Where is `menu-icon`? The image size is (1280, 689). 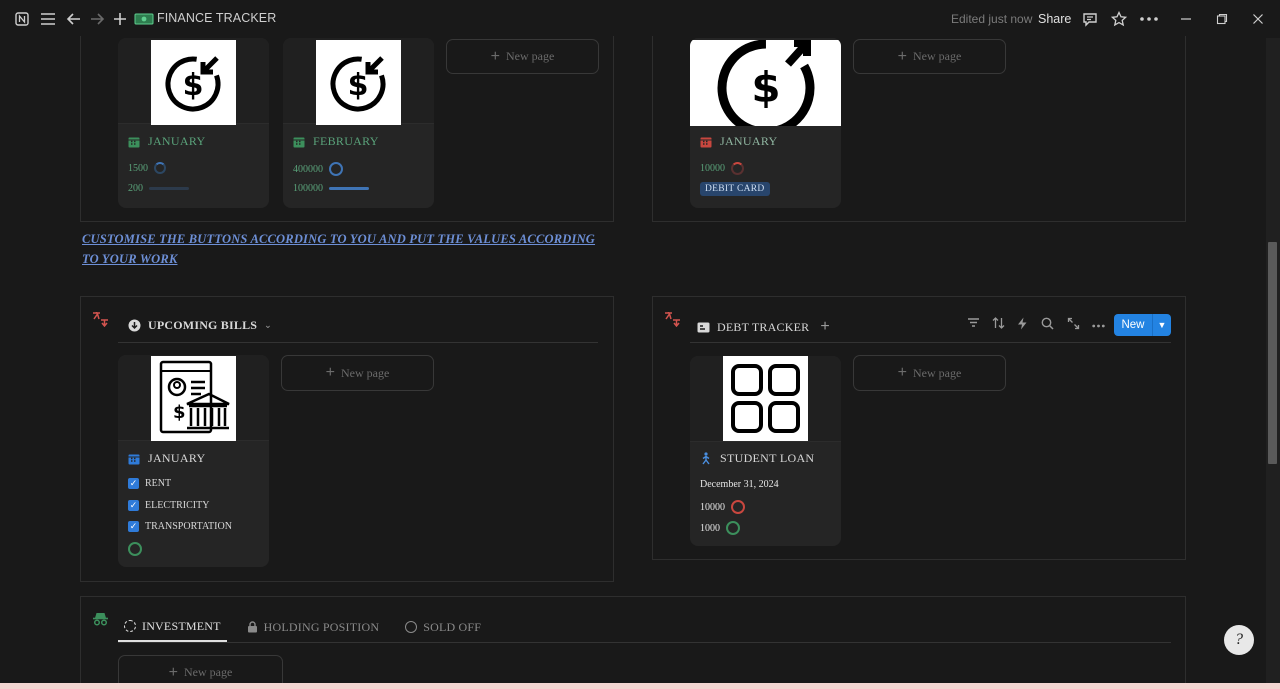 menu-icon is located at coordinates (48, 19).